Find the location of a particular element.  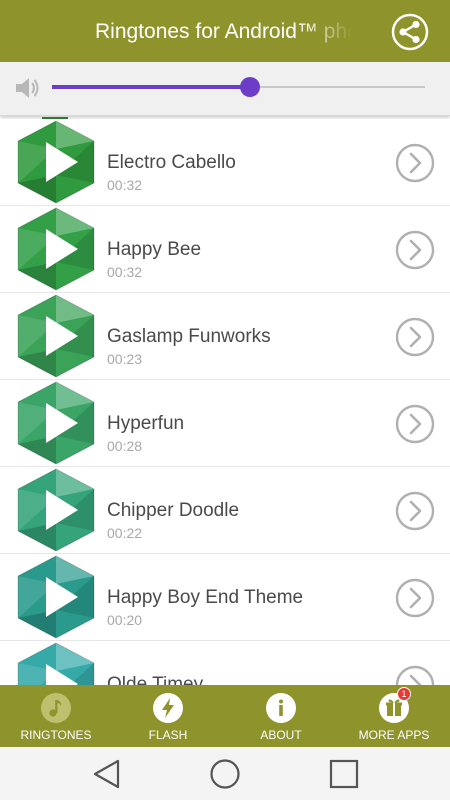

speaker-icon is located at coordinates (27, 88).